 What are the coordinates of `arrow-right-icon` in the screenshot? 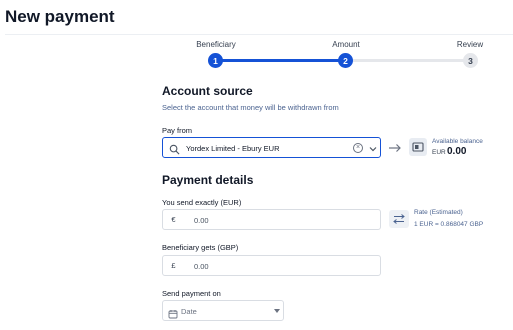 It's located at (395, 150).